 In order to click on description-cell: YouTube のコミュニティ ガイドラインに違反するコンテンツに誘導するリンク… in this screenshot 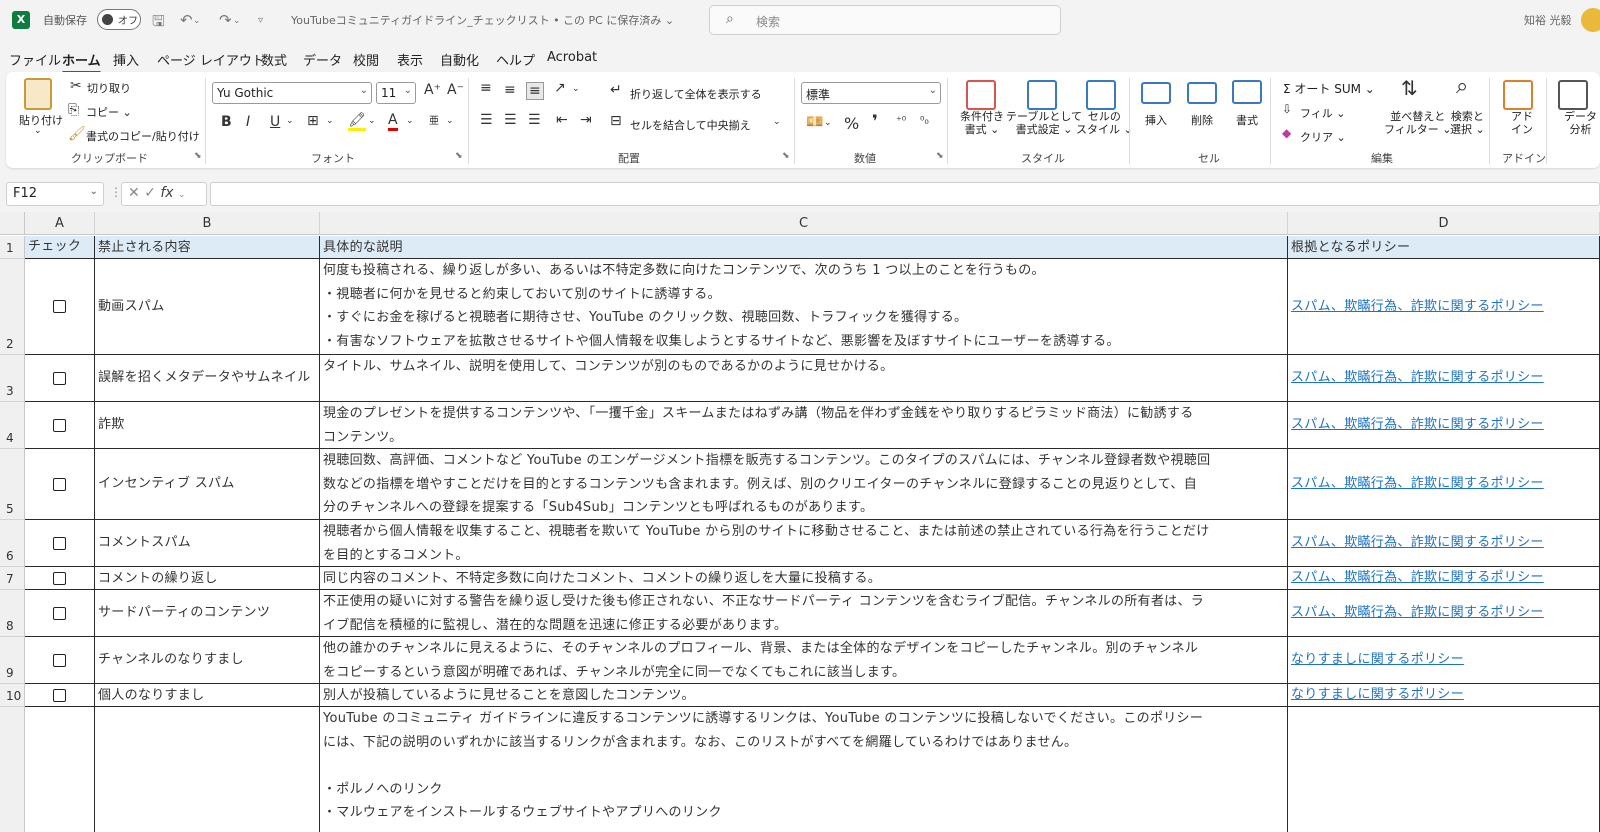, I will do `click(804, 769)`.